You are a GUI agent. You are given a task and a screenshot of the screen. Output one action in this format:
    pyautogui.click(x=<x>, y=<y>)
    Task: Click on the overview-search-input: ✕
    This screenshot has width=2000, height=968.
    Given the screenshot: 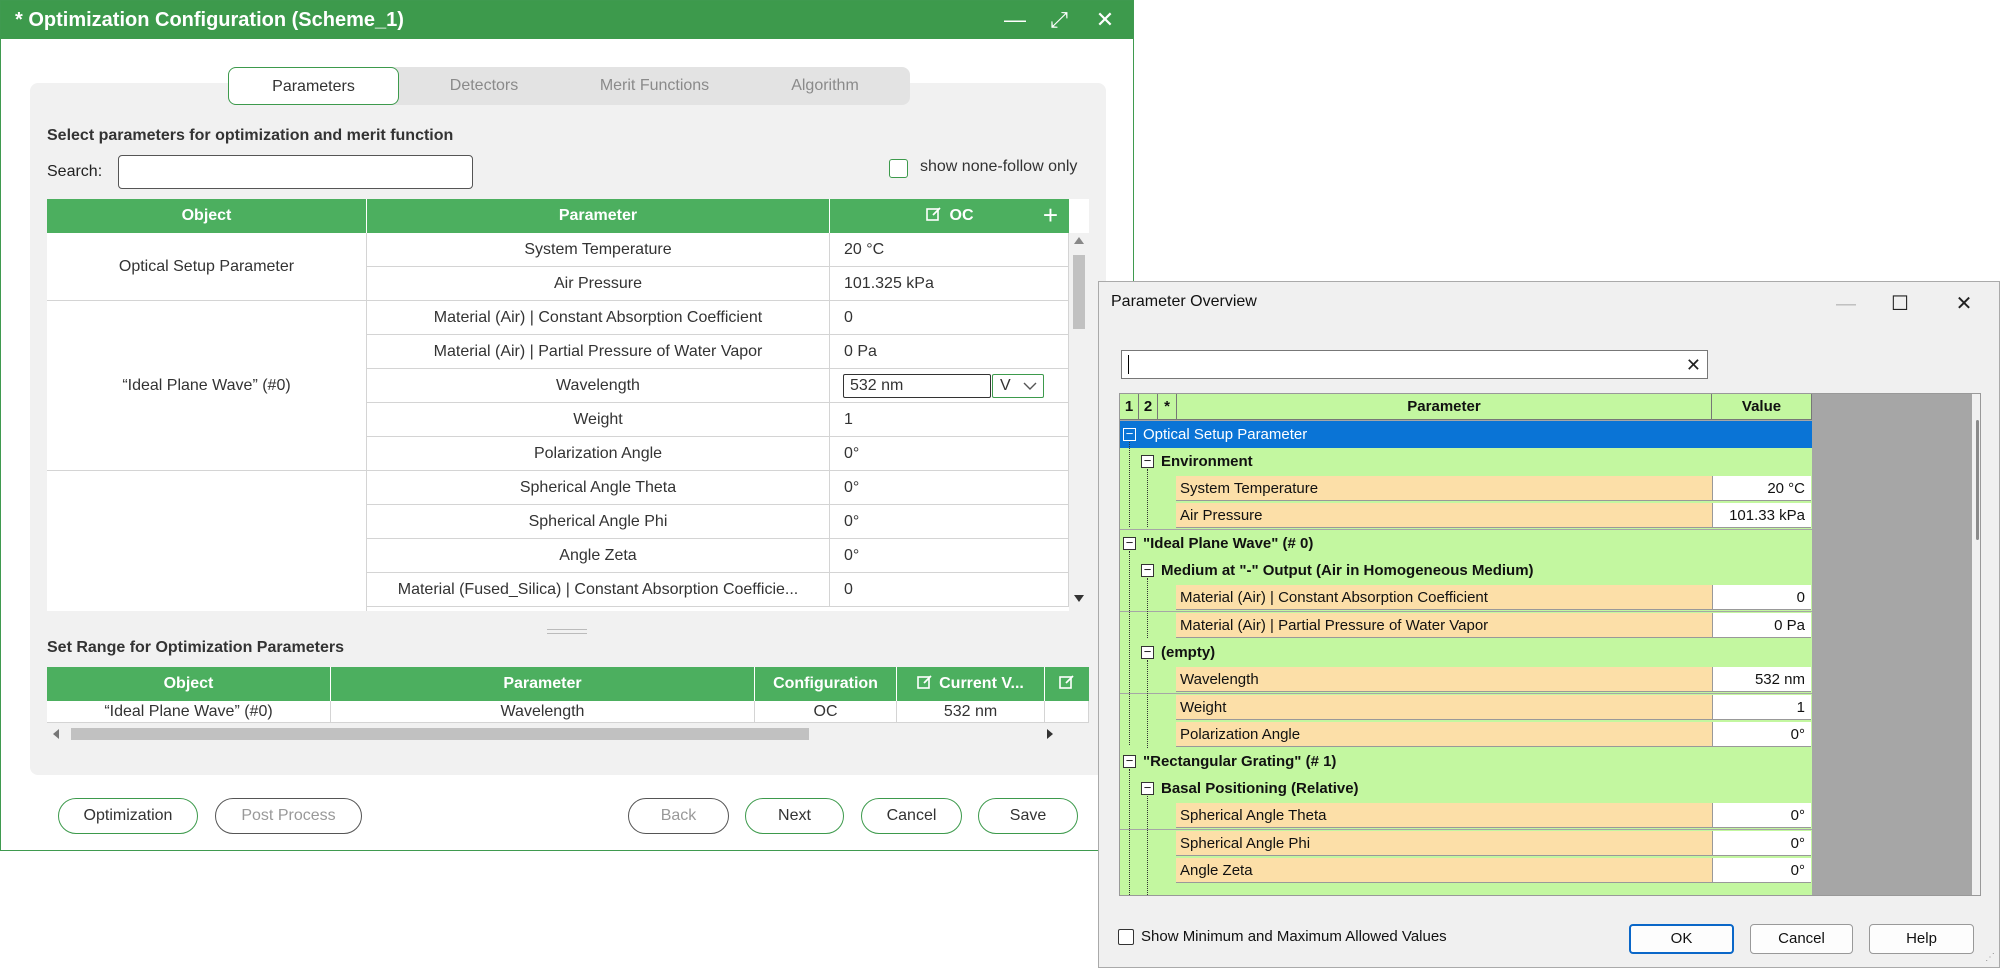 What is the action you would take?
    pyautogui.click(x=1414, y=364)
    